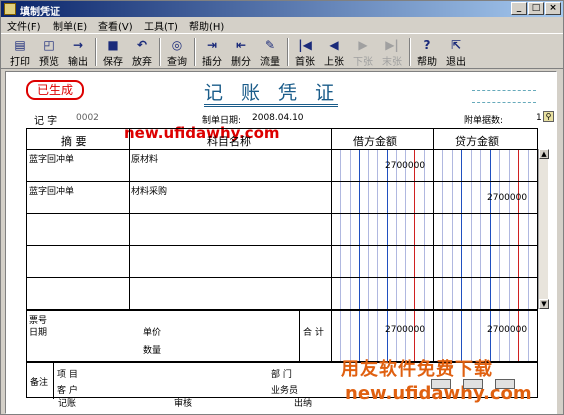 The height and width of the screenshot is (415, 564). Describe the element at coordinates (70, 25) in the screenshot. I see `menu-voucher: 制单(E)` at that location.